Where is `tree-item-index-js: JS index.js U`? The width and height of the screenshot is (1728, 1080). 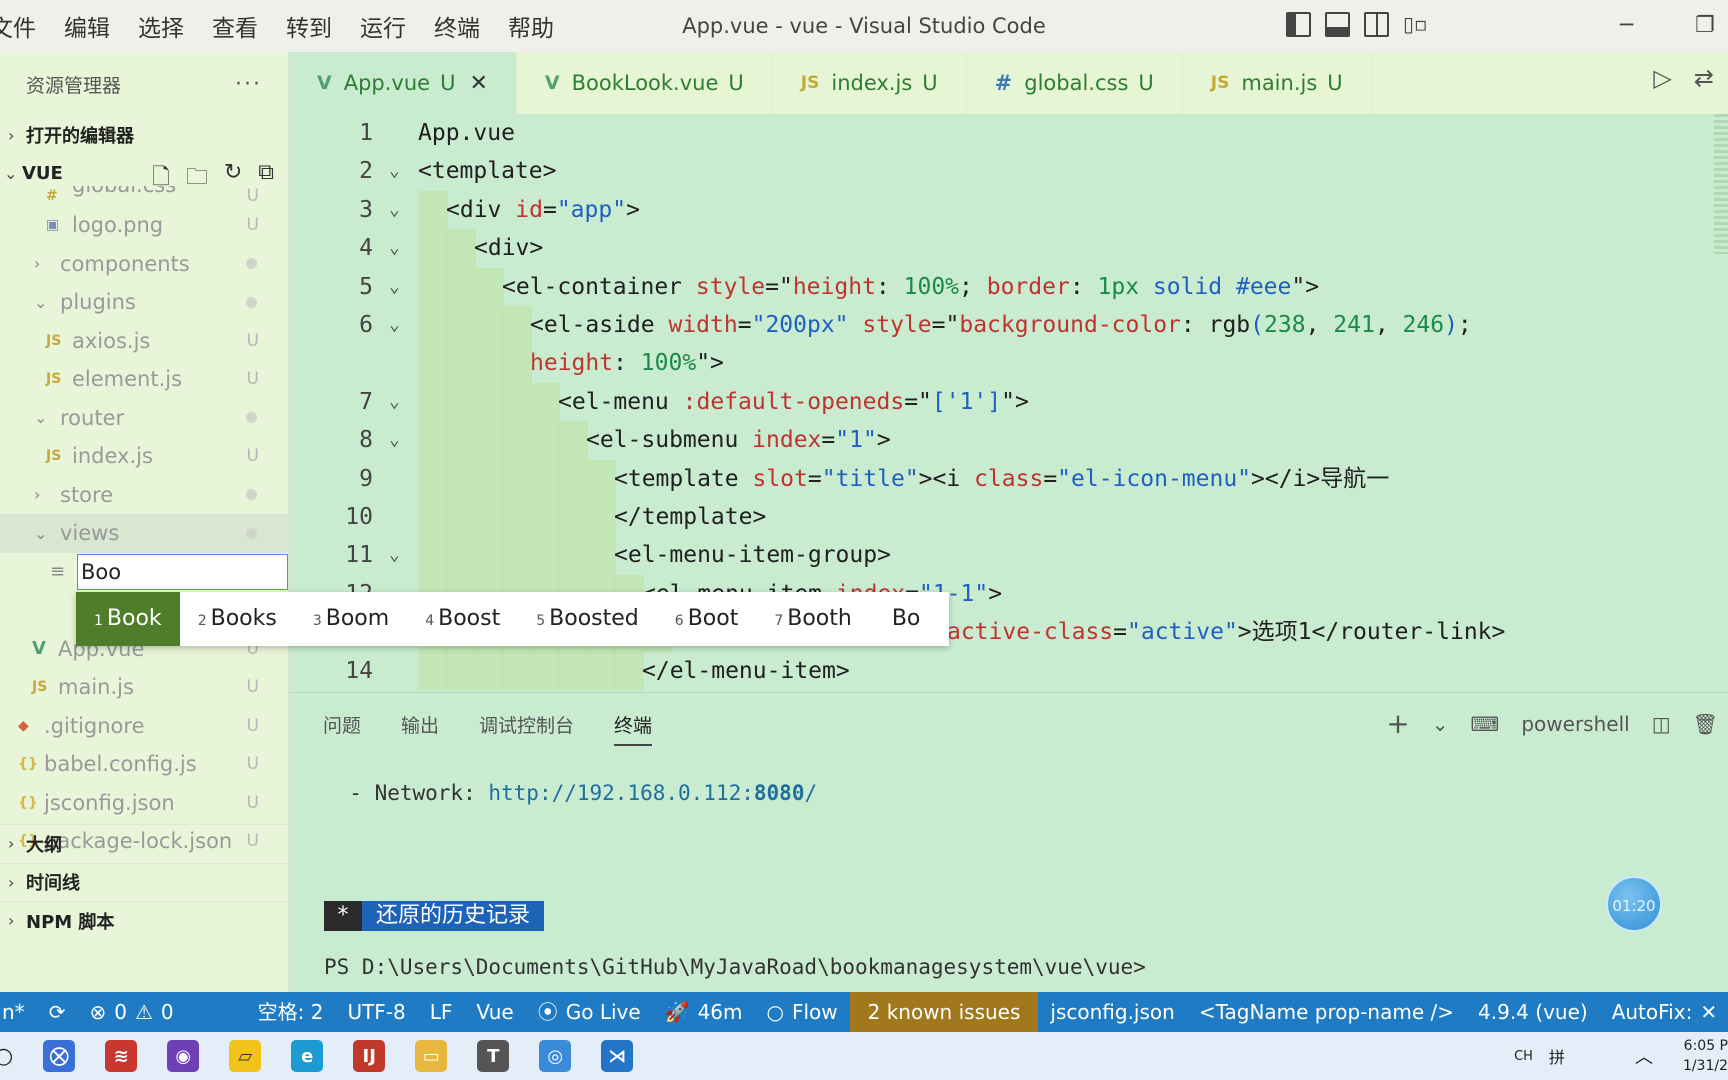
tree-item-index-js: JS index.js U is located at coordinates (144, 456).